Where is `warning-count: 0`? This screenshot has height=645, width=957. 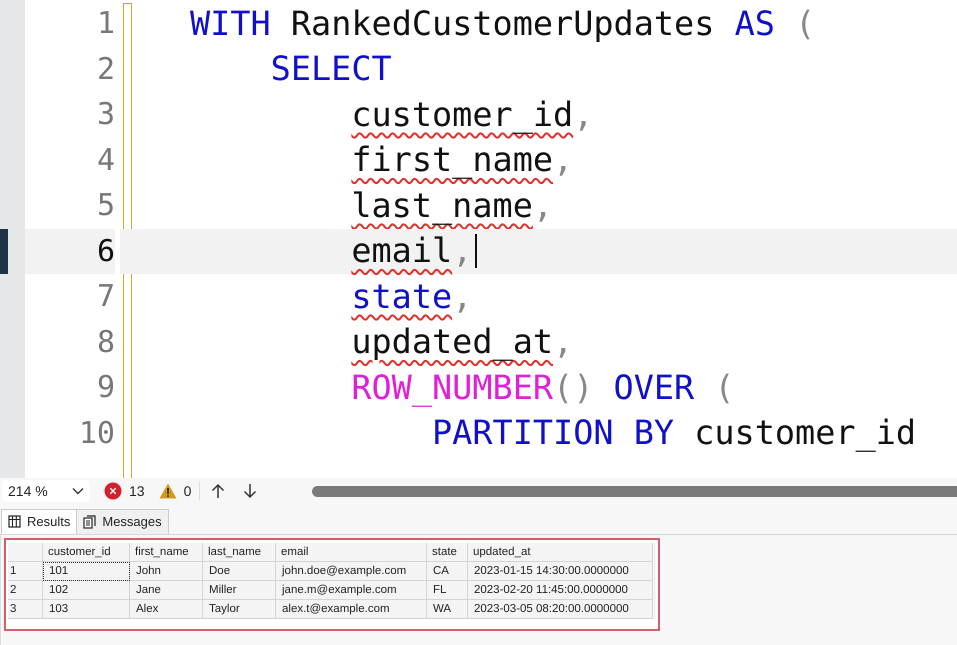
warning-count: 0 is located at coordinates (188, 491).